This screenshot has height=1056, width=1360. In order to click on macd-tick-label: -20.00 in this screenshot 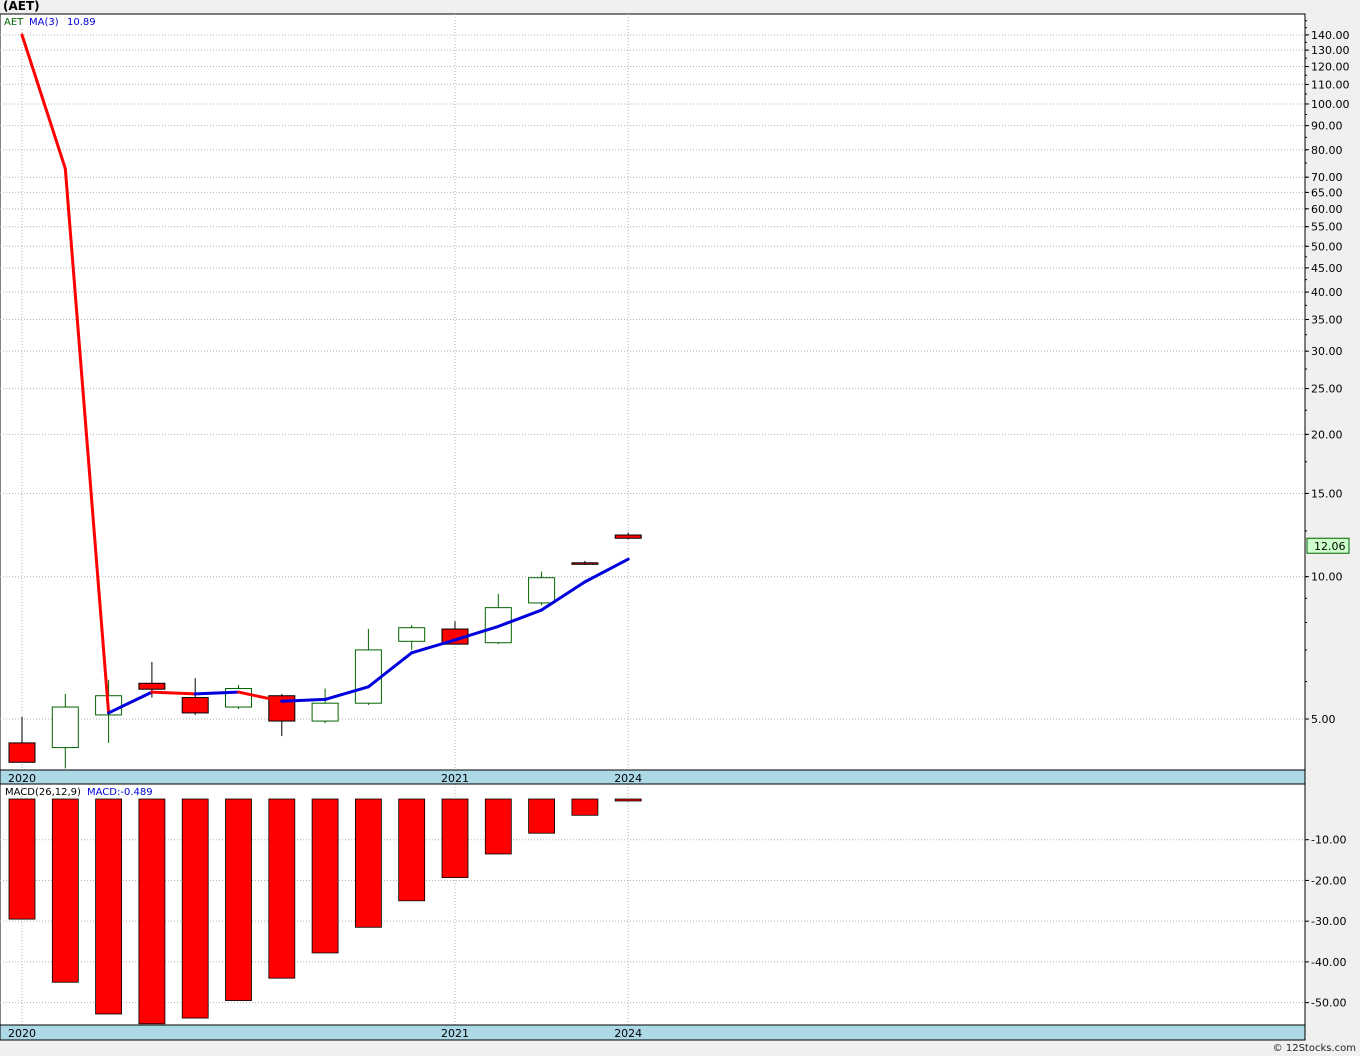, I will do `click(1328, 880)`.